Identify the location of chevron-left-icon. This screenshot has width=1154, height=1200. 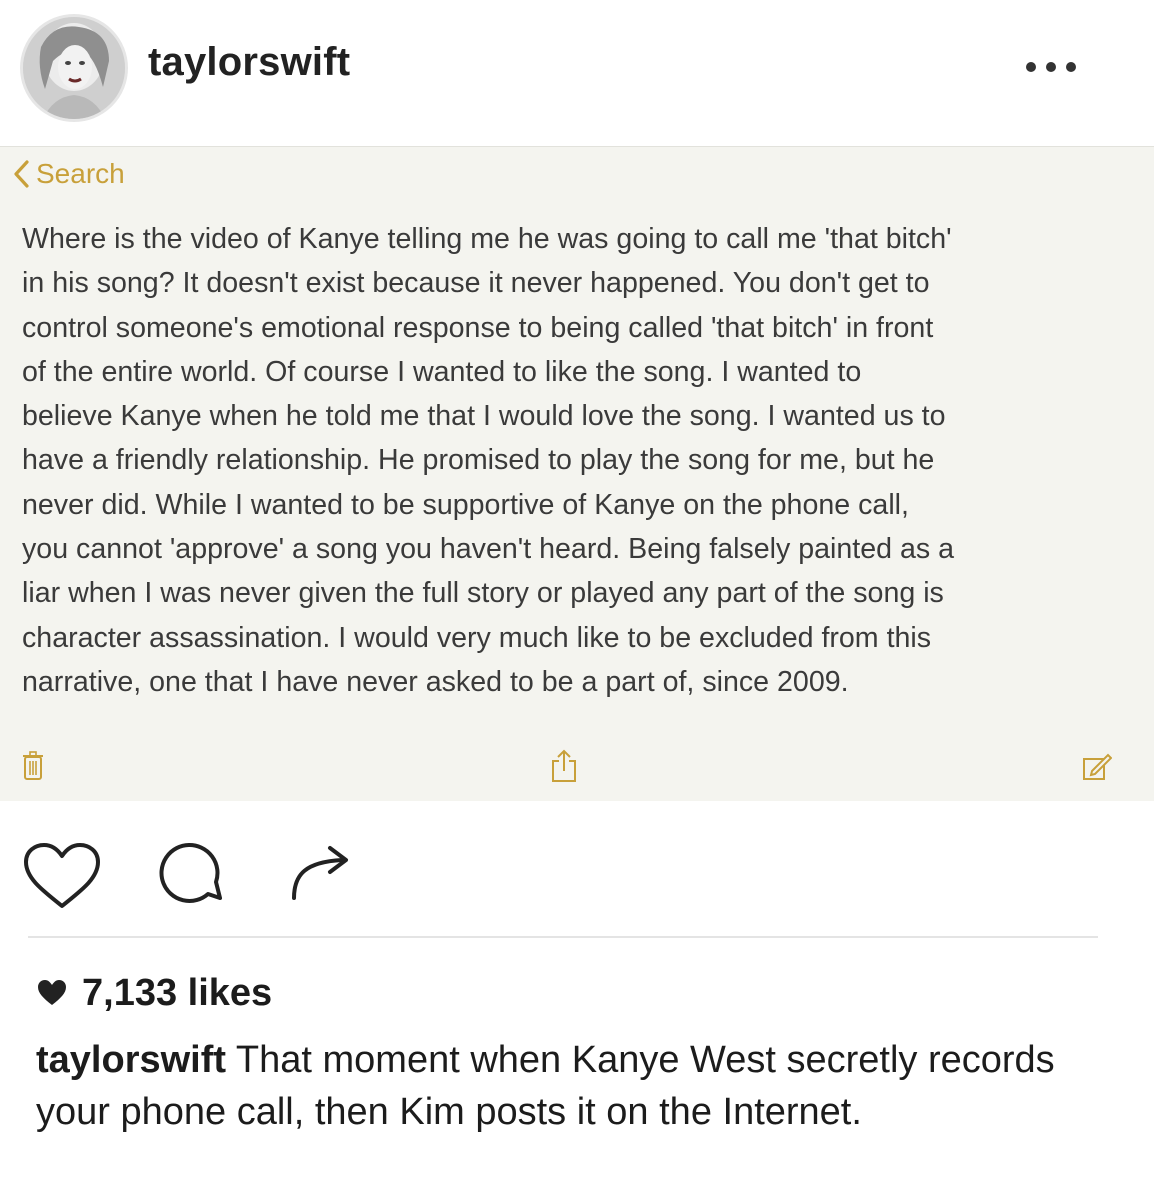
(21, 174).